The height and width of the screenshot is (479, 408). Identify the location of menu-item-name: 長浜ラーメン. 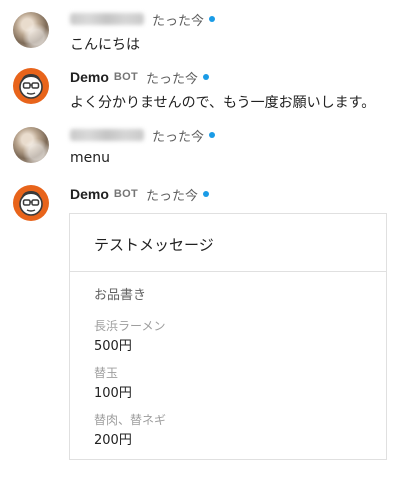
(130, 326).